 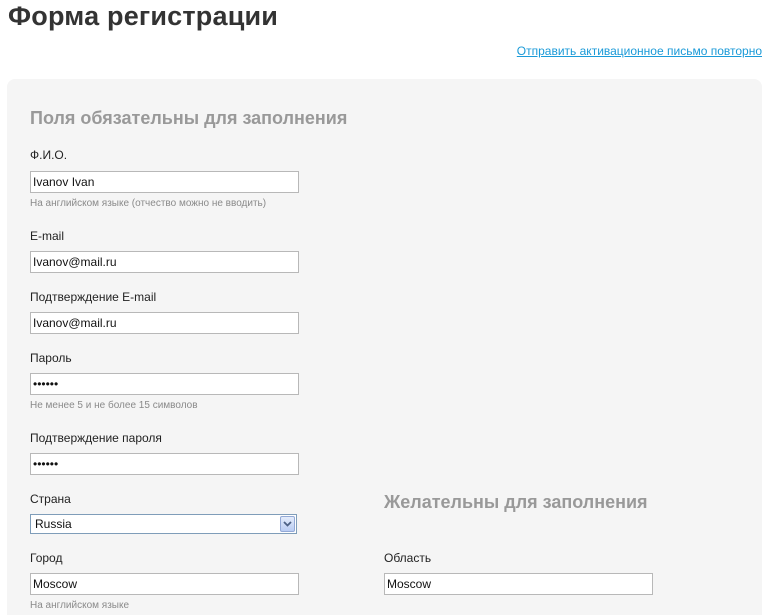 I want to click on password-confirm-label: Подтверждение пароля, so click(x=96, y=438).